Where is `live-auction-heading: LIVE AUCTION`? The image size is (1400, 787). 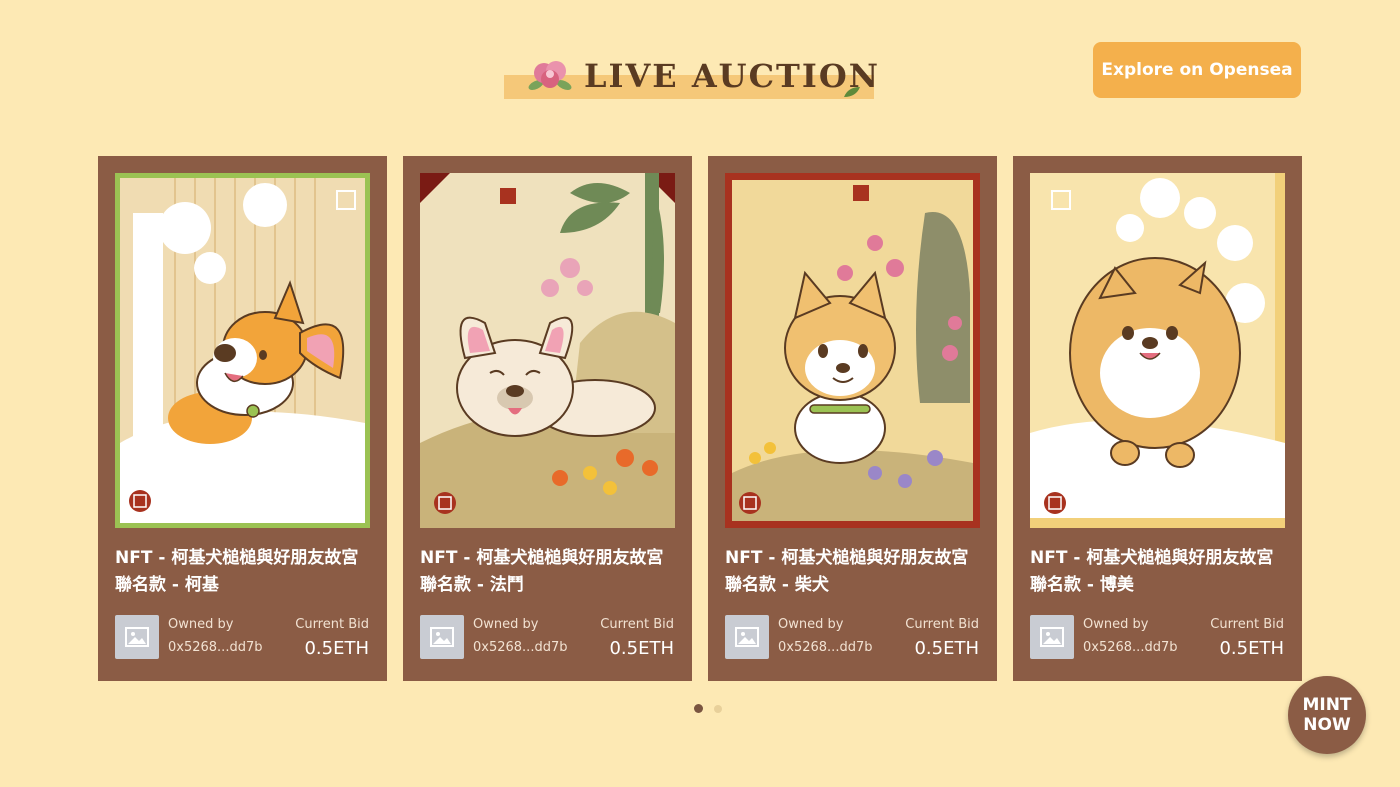
live-auction-heading: LIVE AUCTION is located at coordinates (691, 78).